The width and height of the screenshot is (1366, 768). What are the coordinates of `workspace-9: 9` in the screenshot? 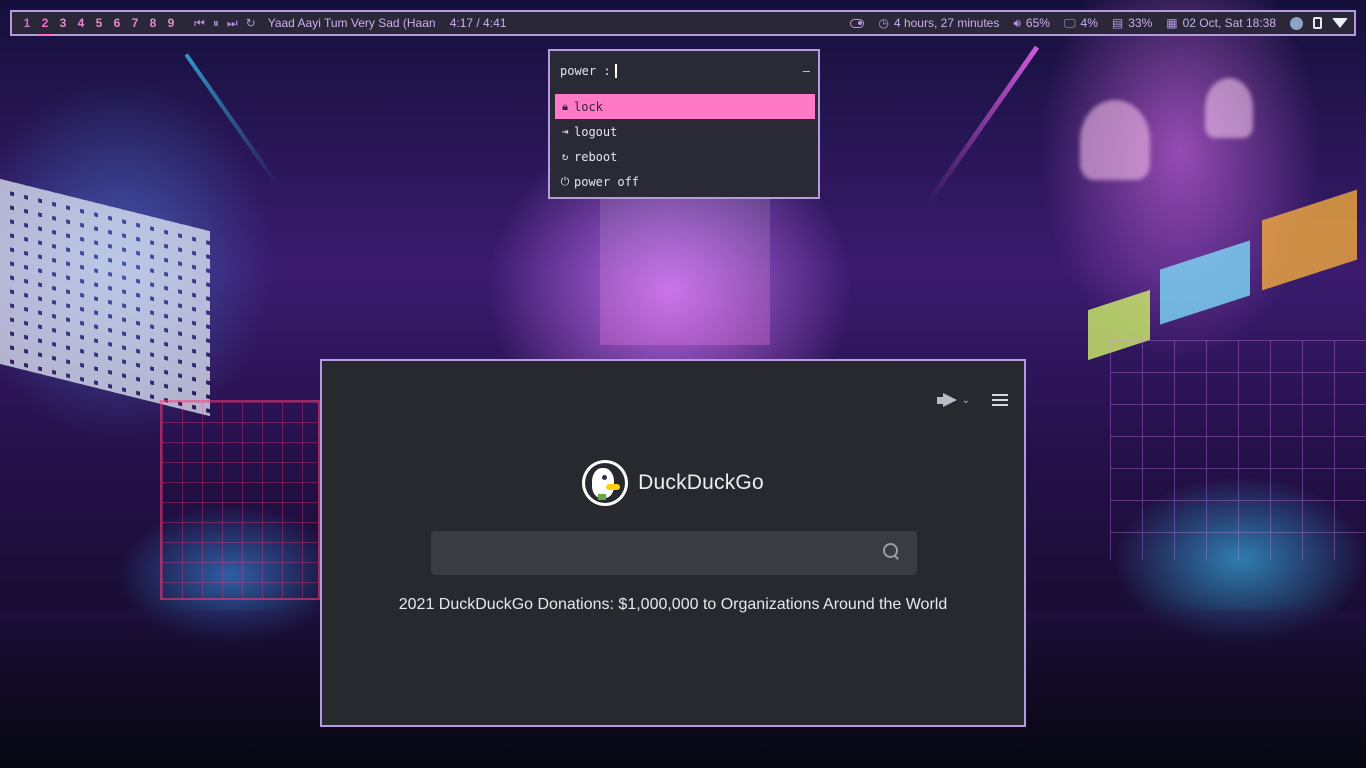 It's located at (171, 23).